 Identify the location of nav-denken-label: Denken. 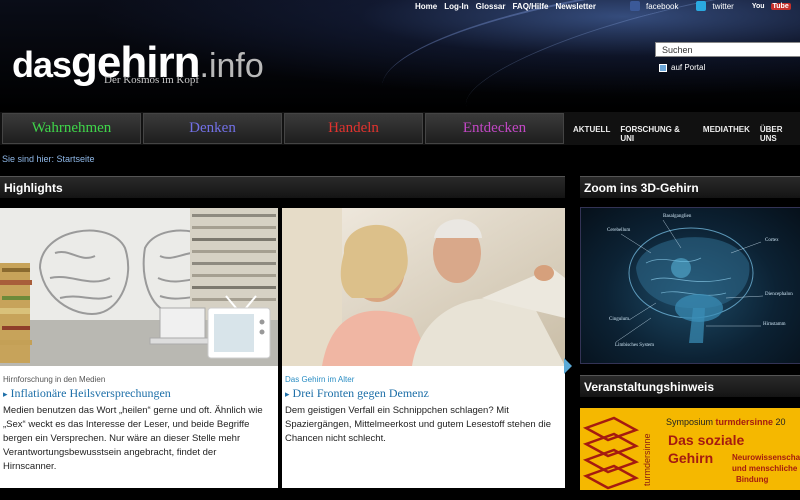
(212, 128).